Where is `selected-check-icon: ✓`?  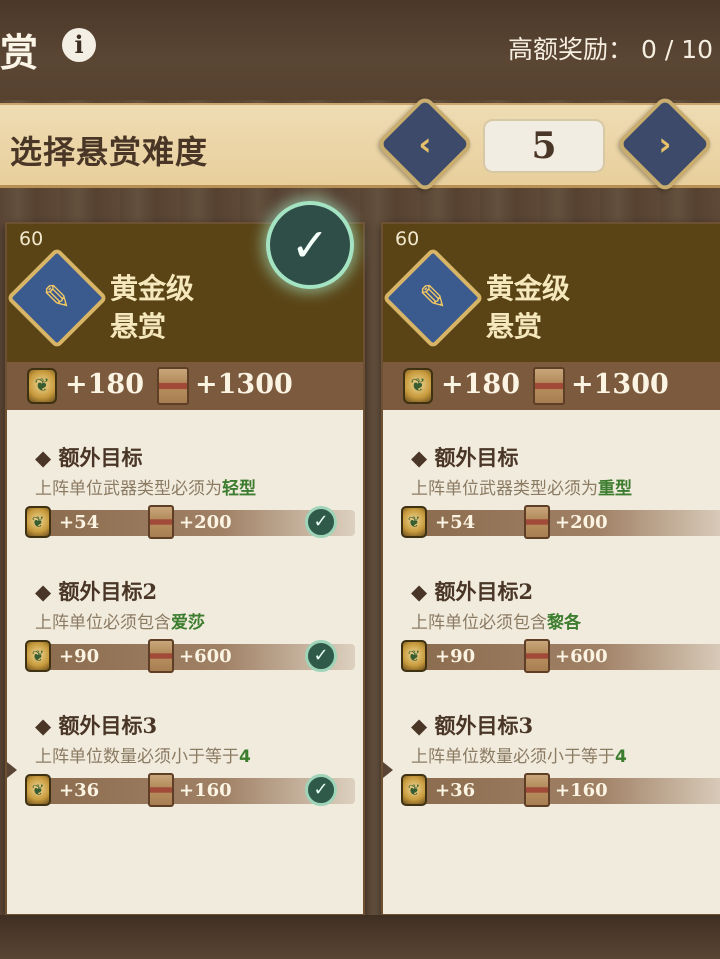 selected-check-icon: ✓ is located at coordinates (310, 245).